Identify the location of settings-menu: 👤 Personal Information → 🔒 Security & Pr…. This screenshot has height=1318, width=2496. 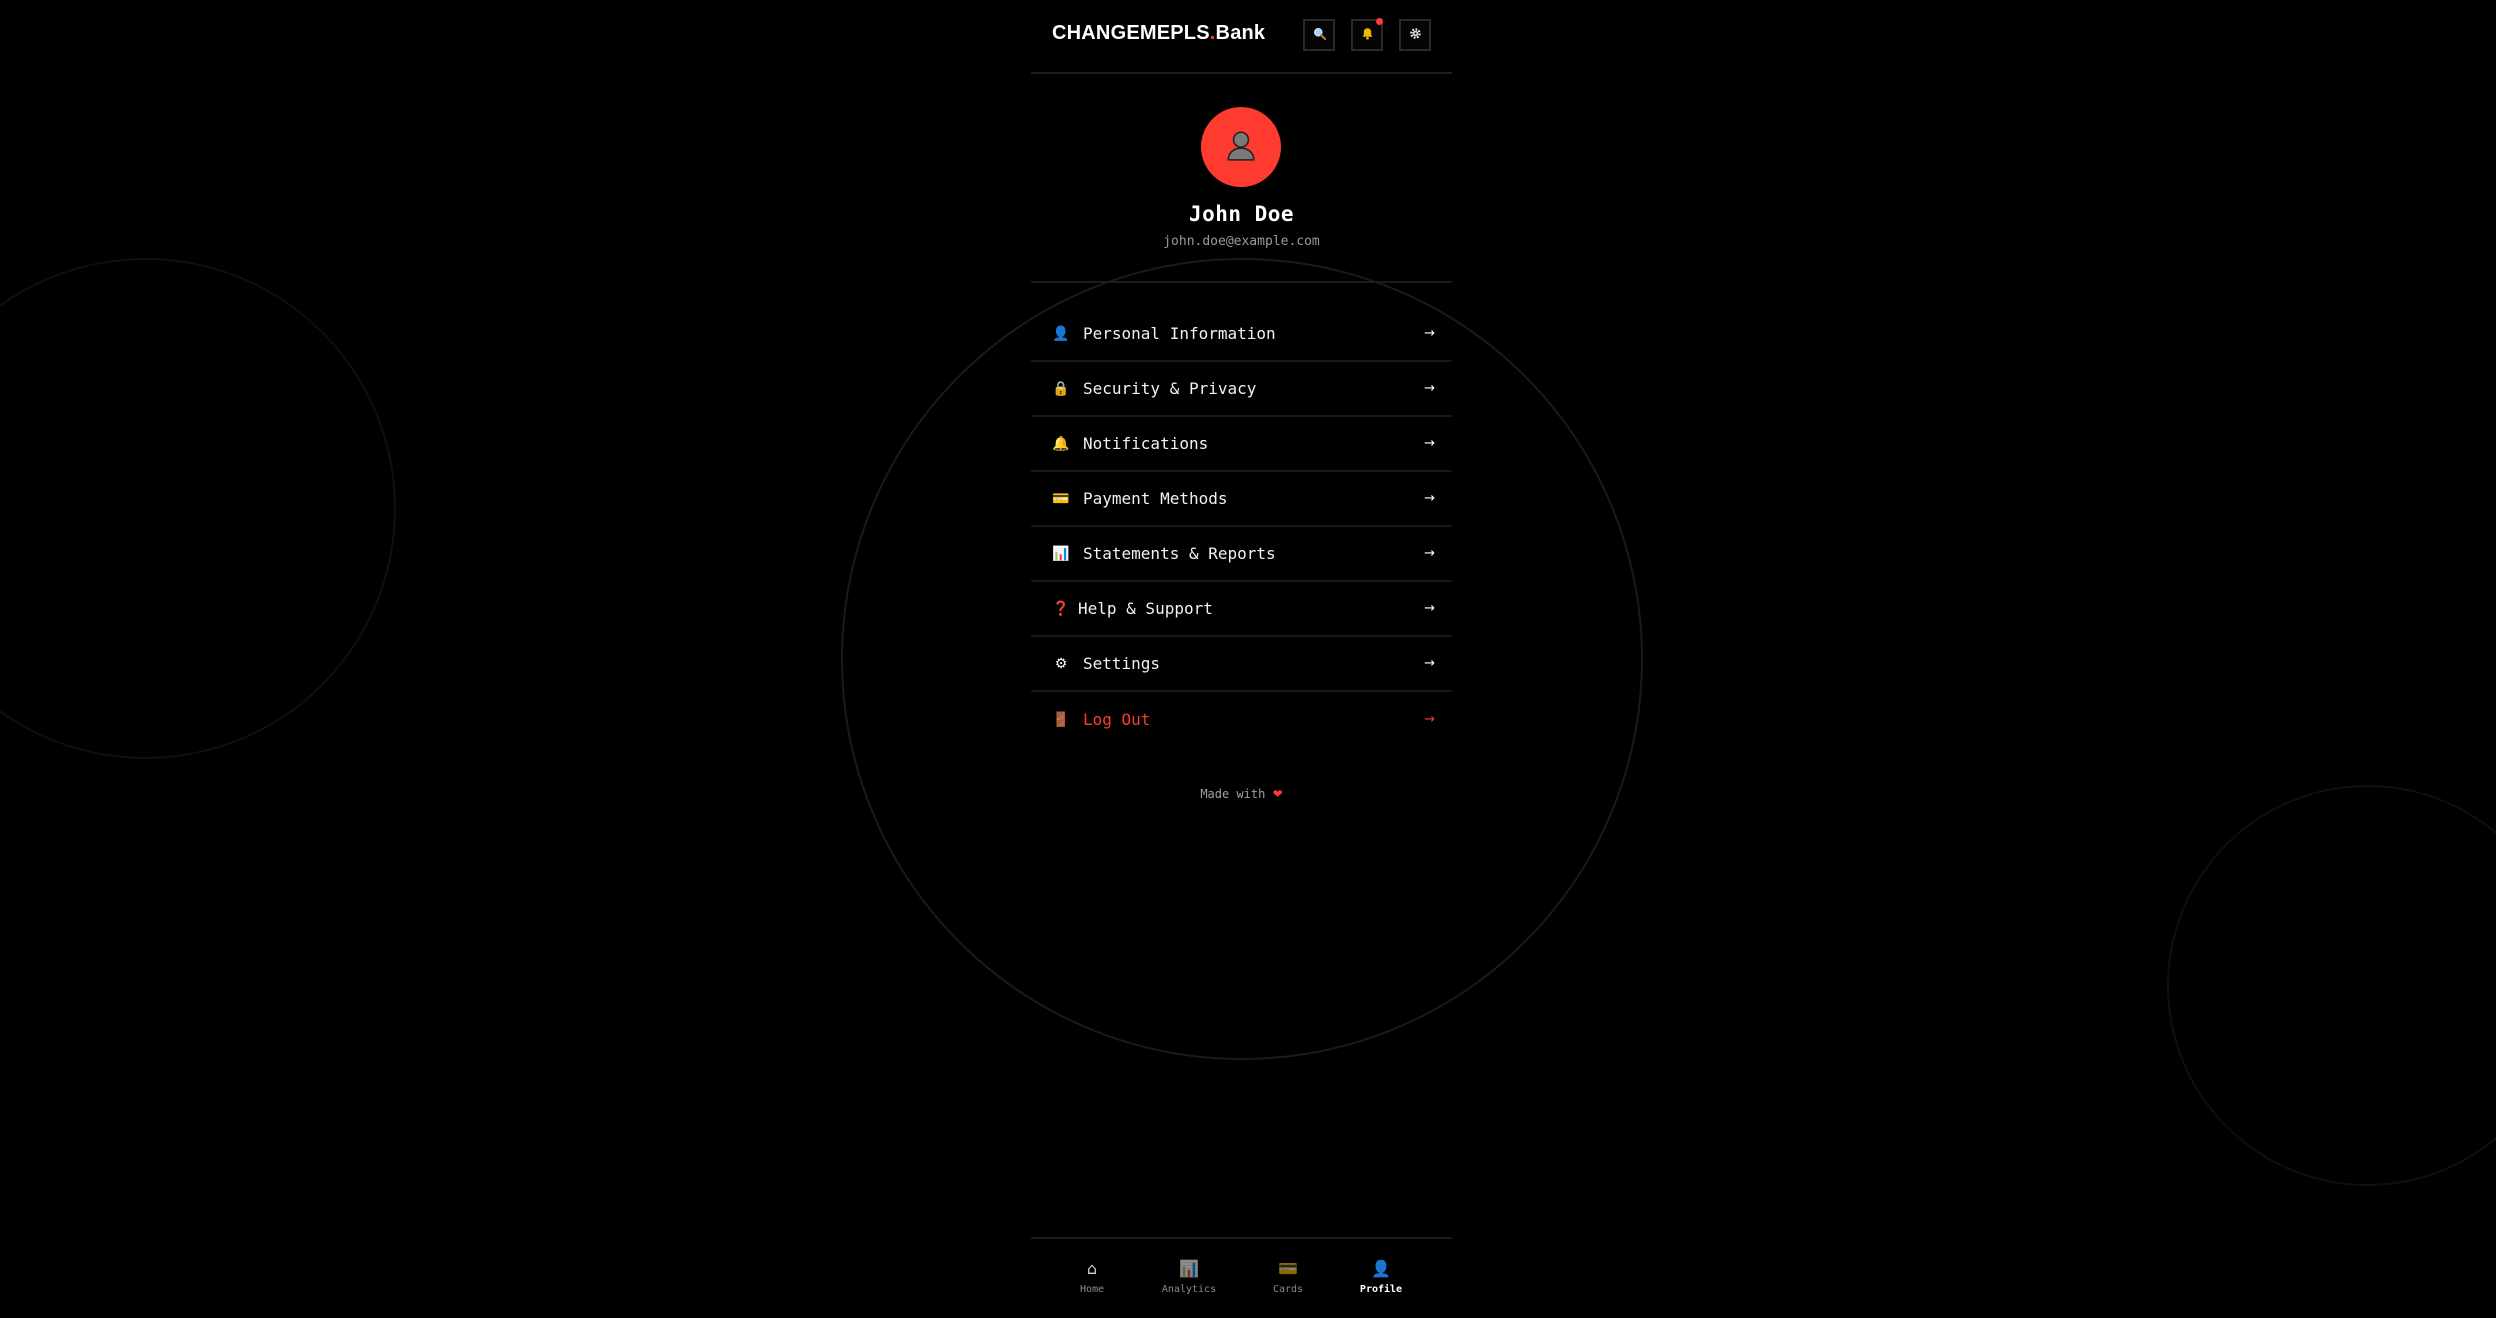
(1241, 527).